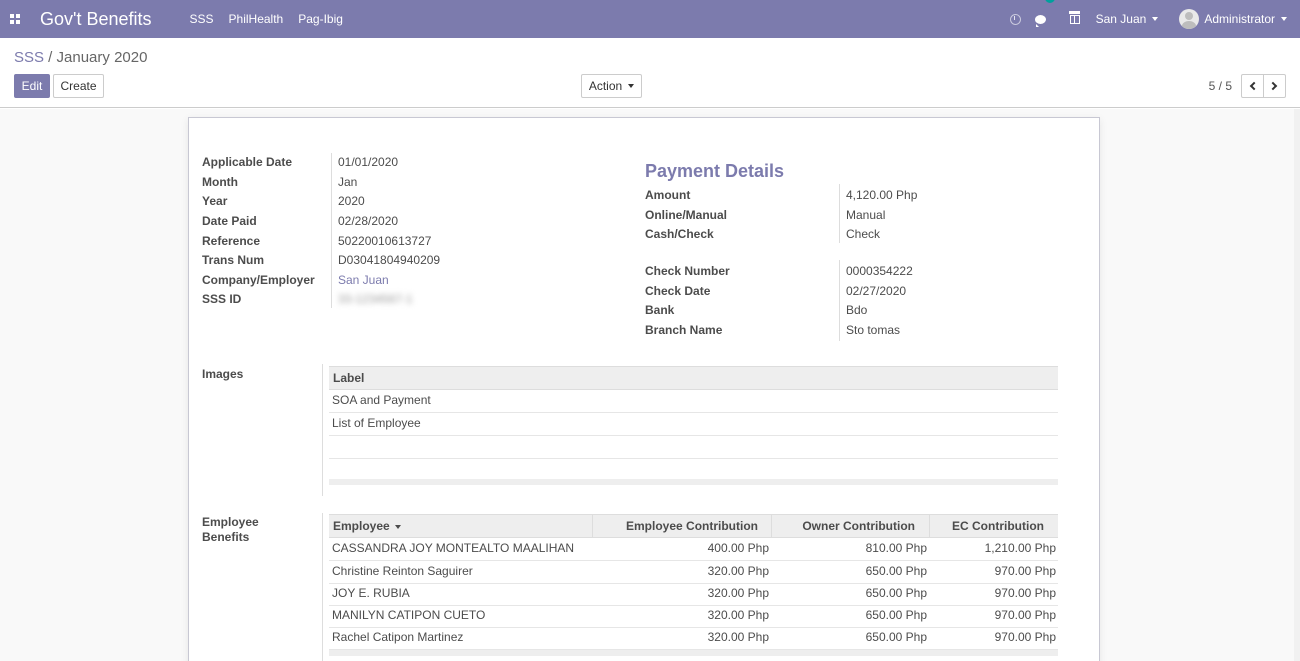  Describe the element at coordinates (668, 195) in the screenshot. I see `amount-label: Amount` at that location.